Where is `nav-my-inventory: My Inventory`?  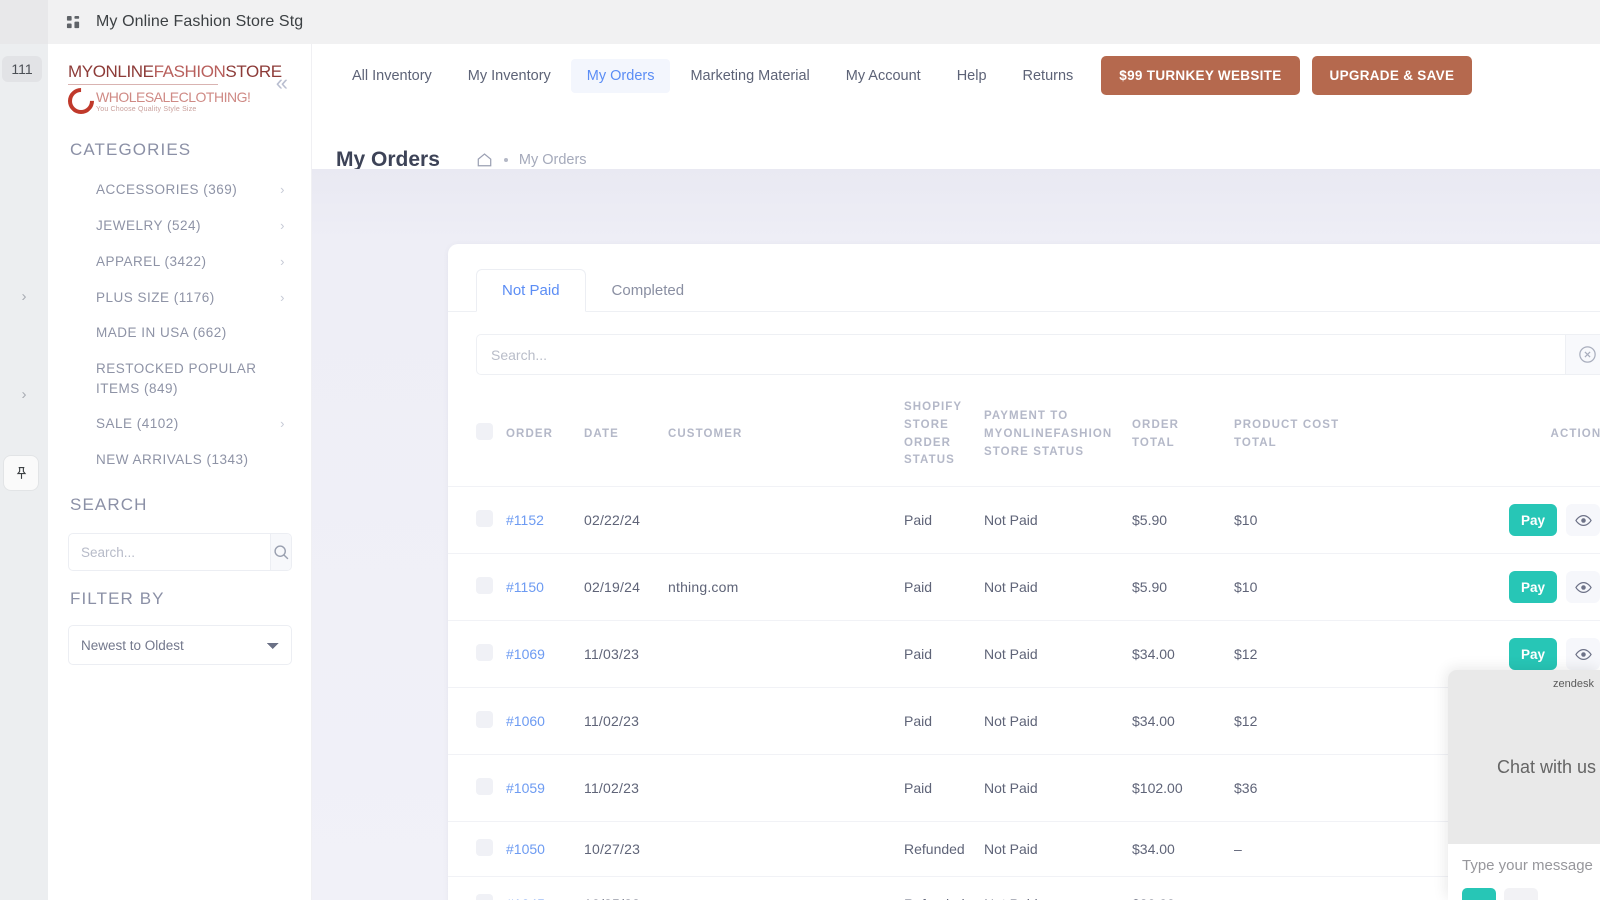 nav-my-inventory: My Inventory is located at coordinates (509, 76).